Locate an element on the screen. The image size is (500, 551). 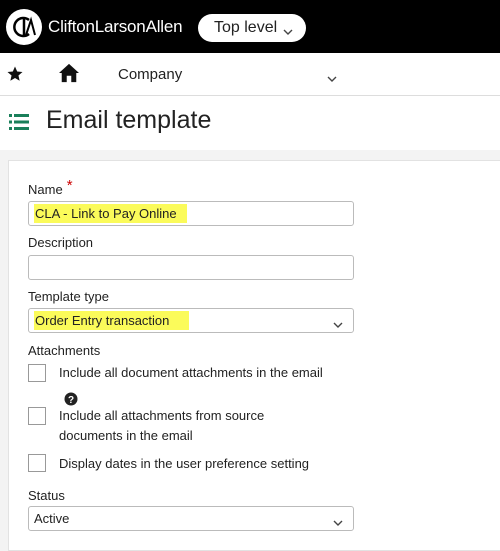
company-menu: Company is located at coordinates (150, 74).